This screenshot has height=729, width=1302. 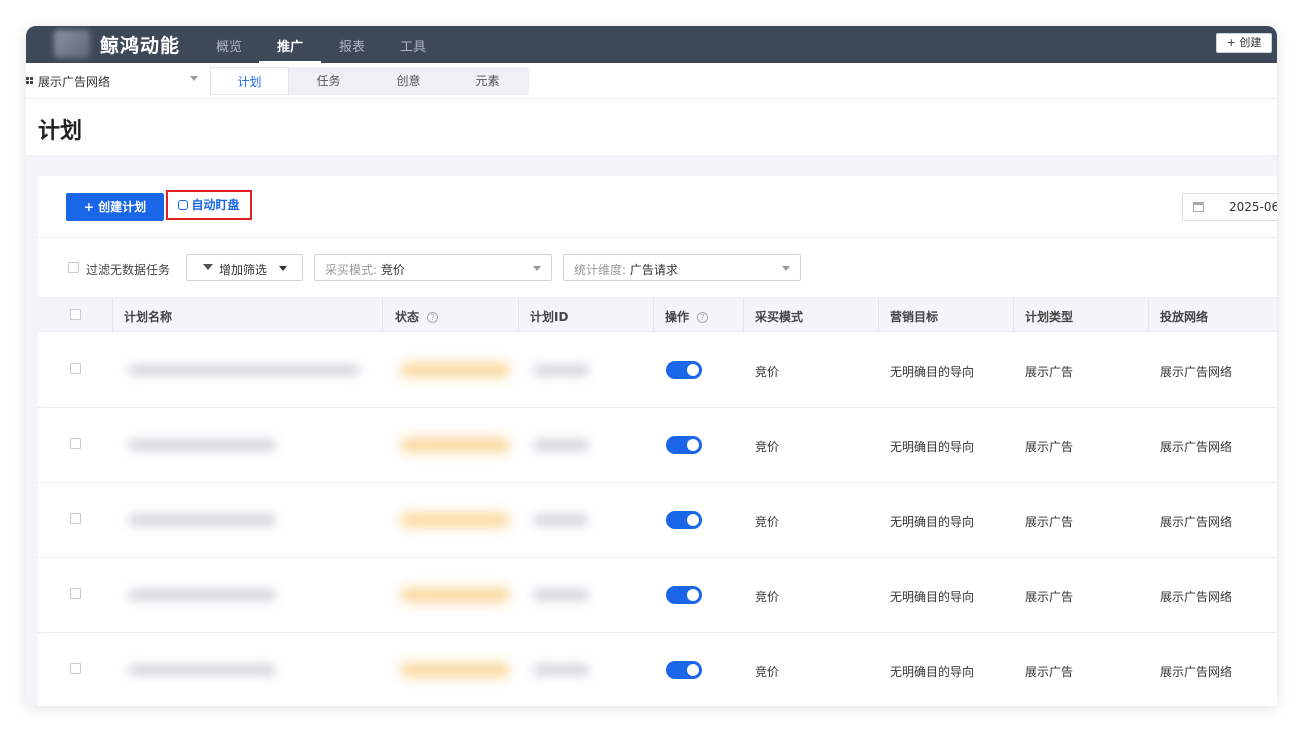 What do you see at coordinates (183, 205) in the screenshot?
I see `monitor-icon` at bounding box center [183, 205].